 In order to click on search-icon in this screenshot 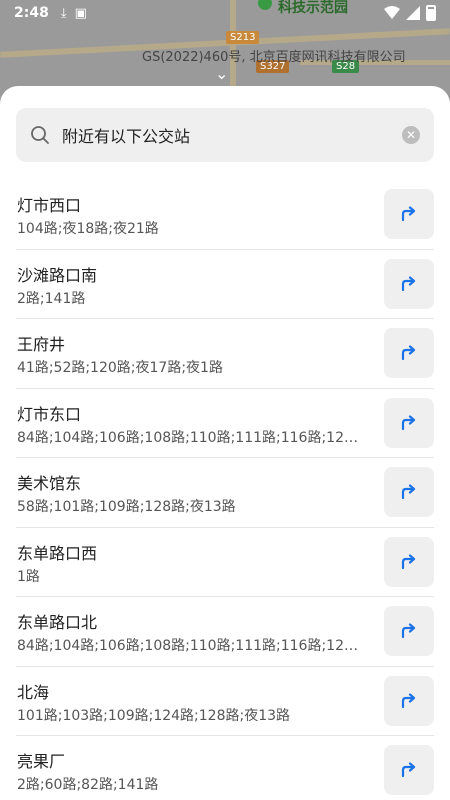, I will do `click(40, 135)`.